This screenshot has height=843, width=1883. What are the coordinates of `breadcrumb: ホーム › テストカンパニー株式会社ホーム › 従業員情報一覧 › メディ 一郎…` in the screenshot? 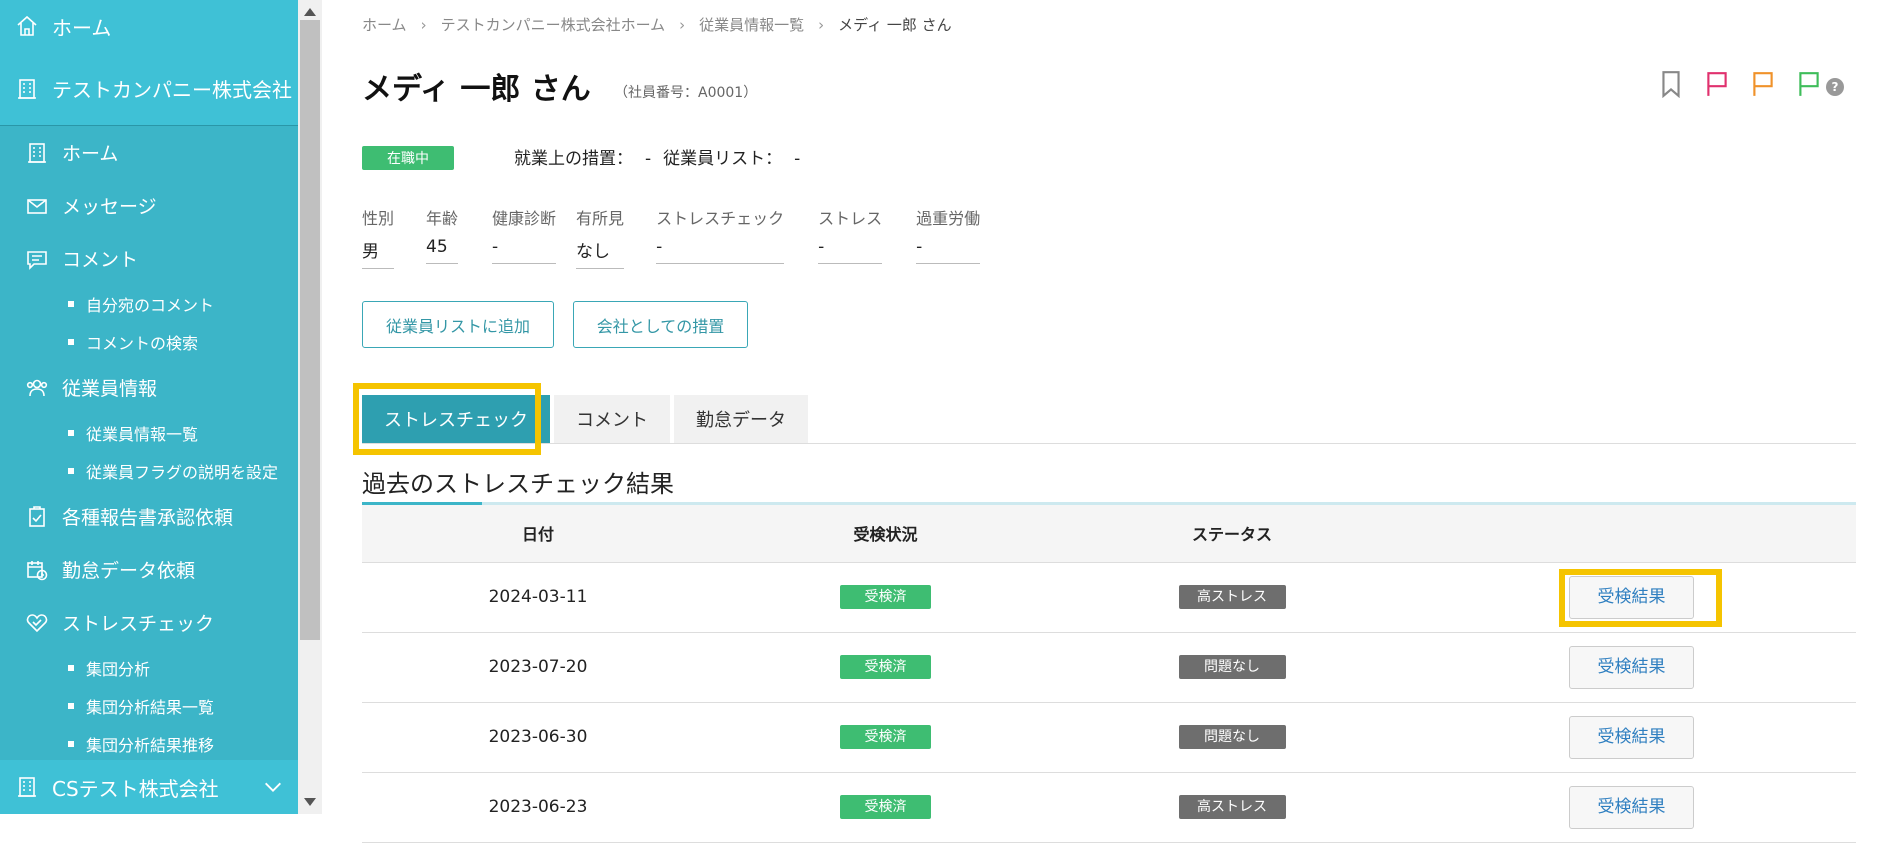 It's located at (657, 24).